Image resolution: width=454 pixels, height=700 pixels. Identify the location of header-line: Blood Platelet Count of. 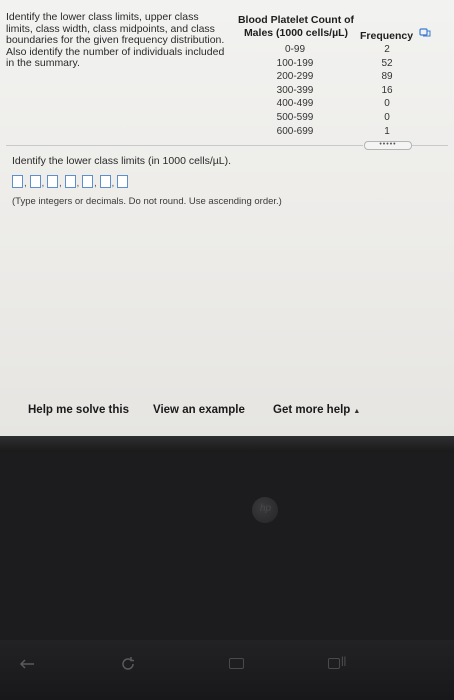
(296, 20).